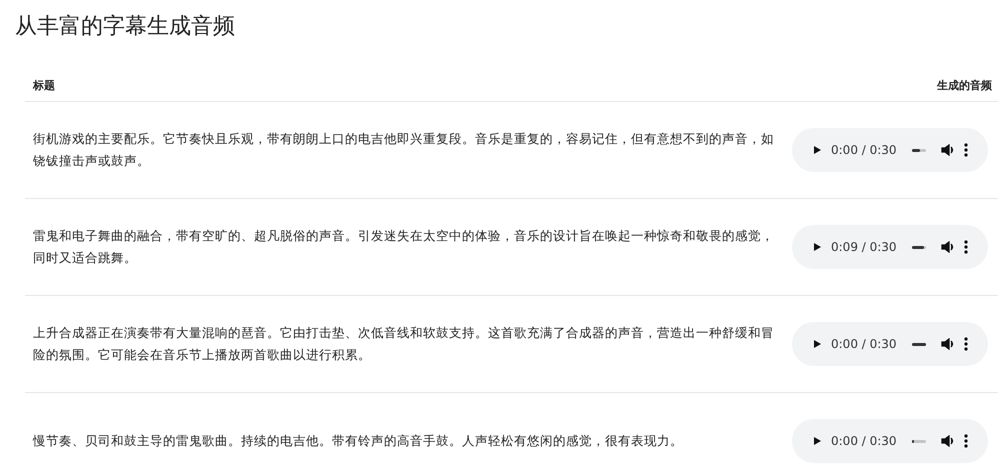 The height and width of the screenshot is (464, 1000). I want to click on column-header: 标题, so click(44, 85).